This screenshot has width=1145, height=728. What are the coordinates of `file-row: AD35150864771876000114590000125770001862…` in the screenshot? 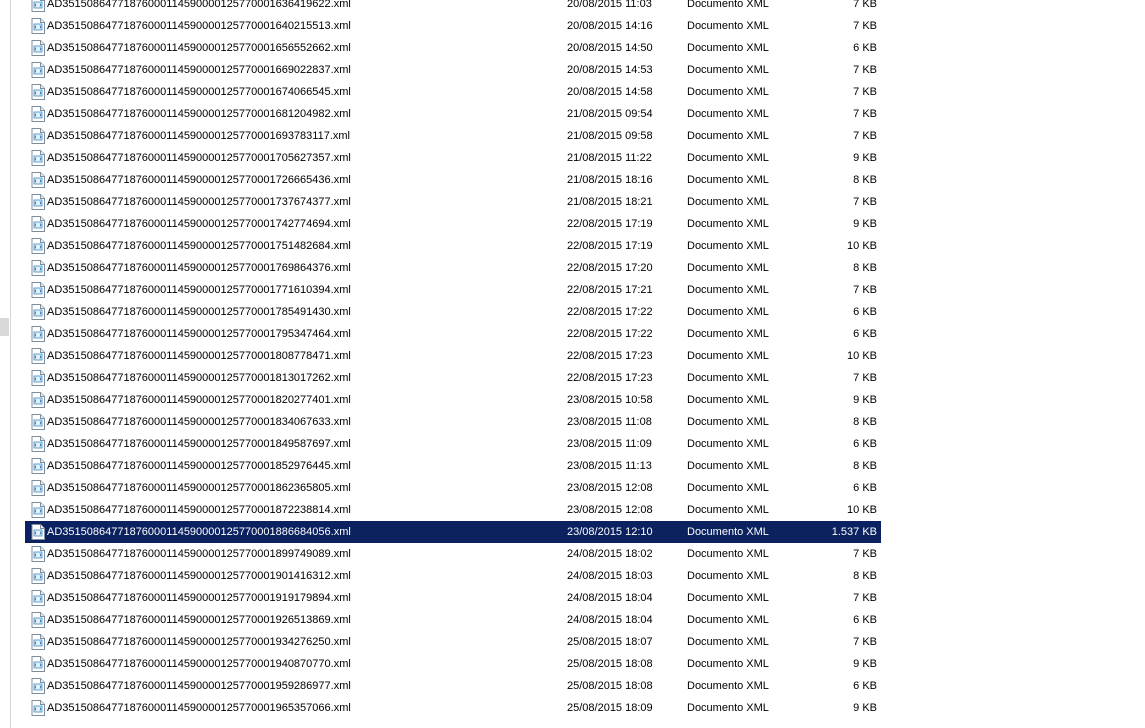 It's located at (453, 488).